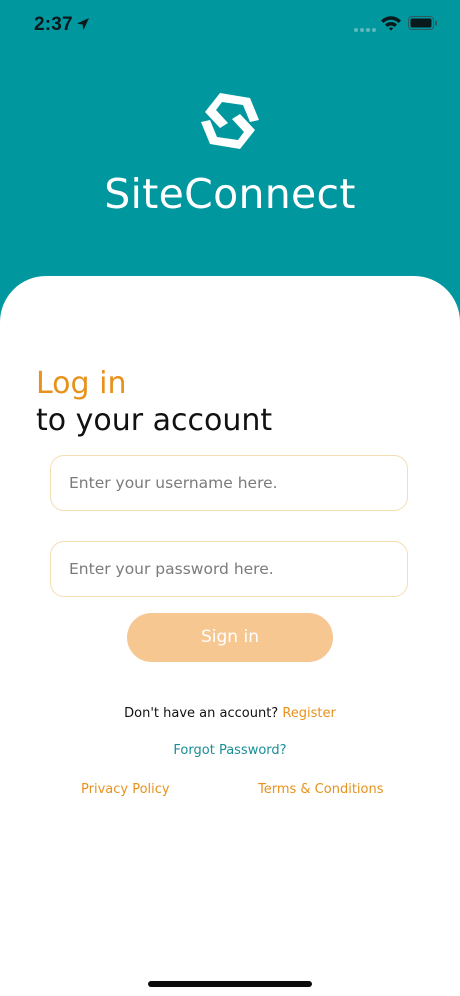  Describe the element at coordinates (53, 24) in the screenshot. I see `status-time: 2:37` at that location.